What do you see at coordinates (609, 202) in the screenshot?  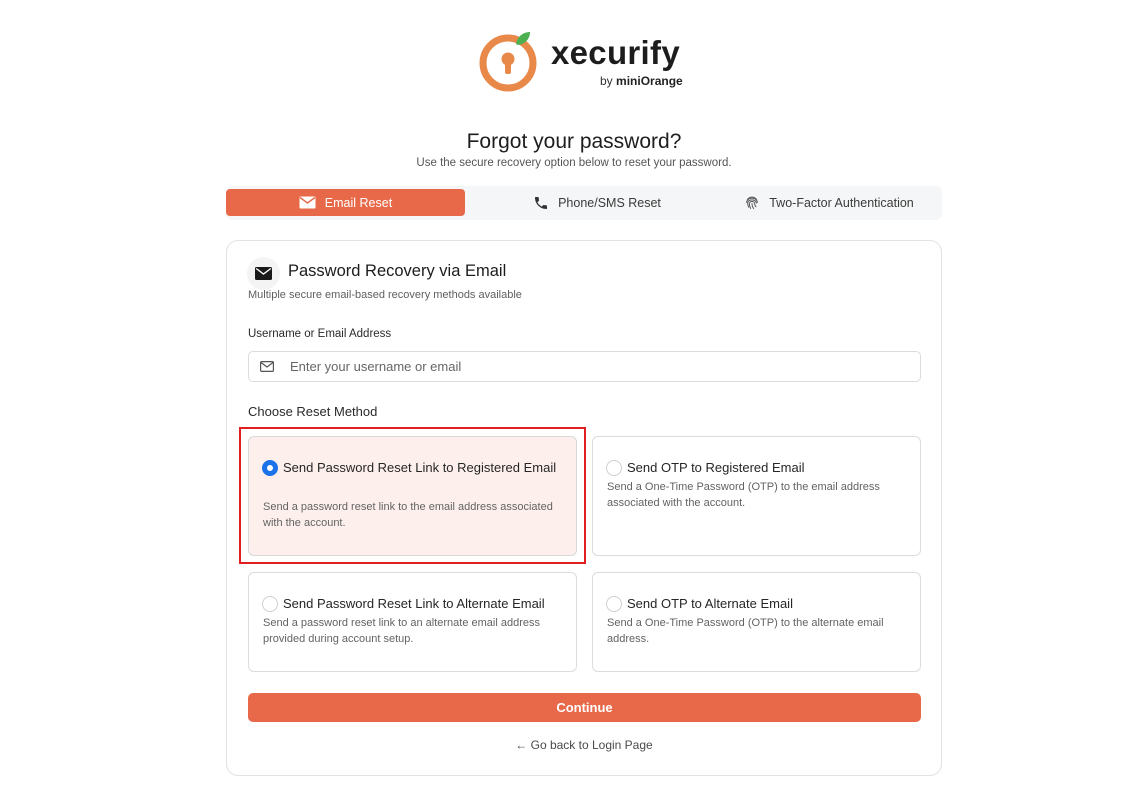 I see `tab-label: Phone/SMS Reset` at bounding box center [609, 202].